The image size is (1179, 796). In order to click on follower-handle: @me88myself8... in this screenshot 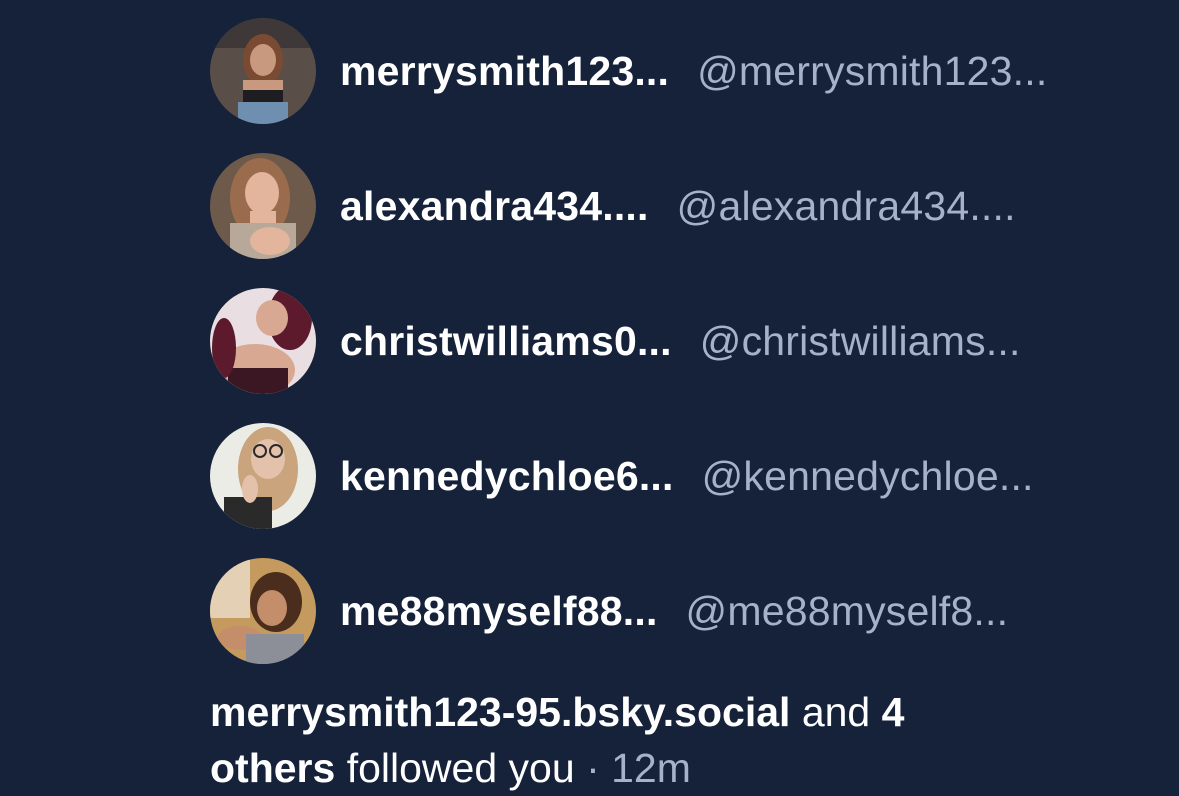, I will do `click(847, 611)`.